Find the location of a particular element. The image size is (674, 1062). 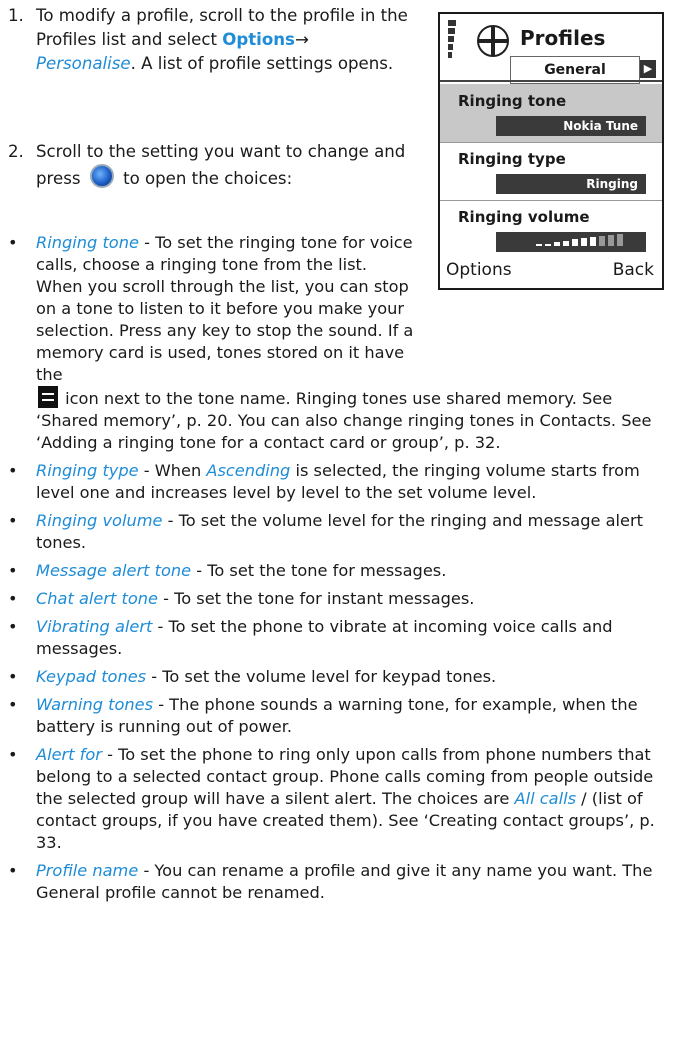

bullet-term: Message alert tone is located at coordinates (114, 570).